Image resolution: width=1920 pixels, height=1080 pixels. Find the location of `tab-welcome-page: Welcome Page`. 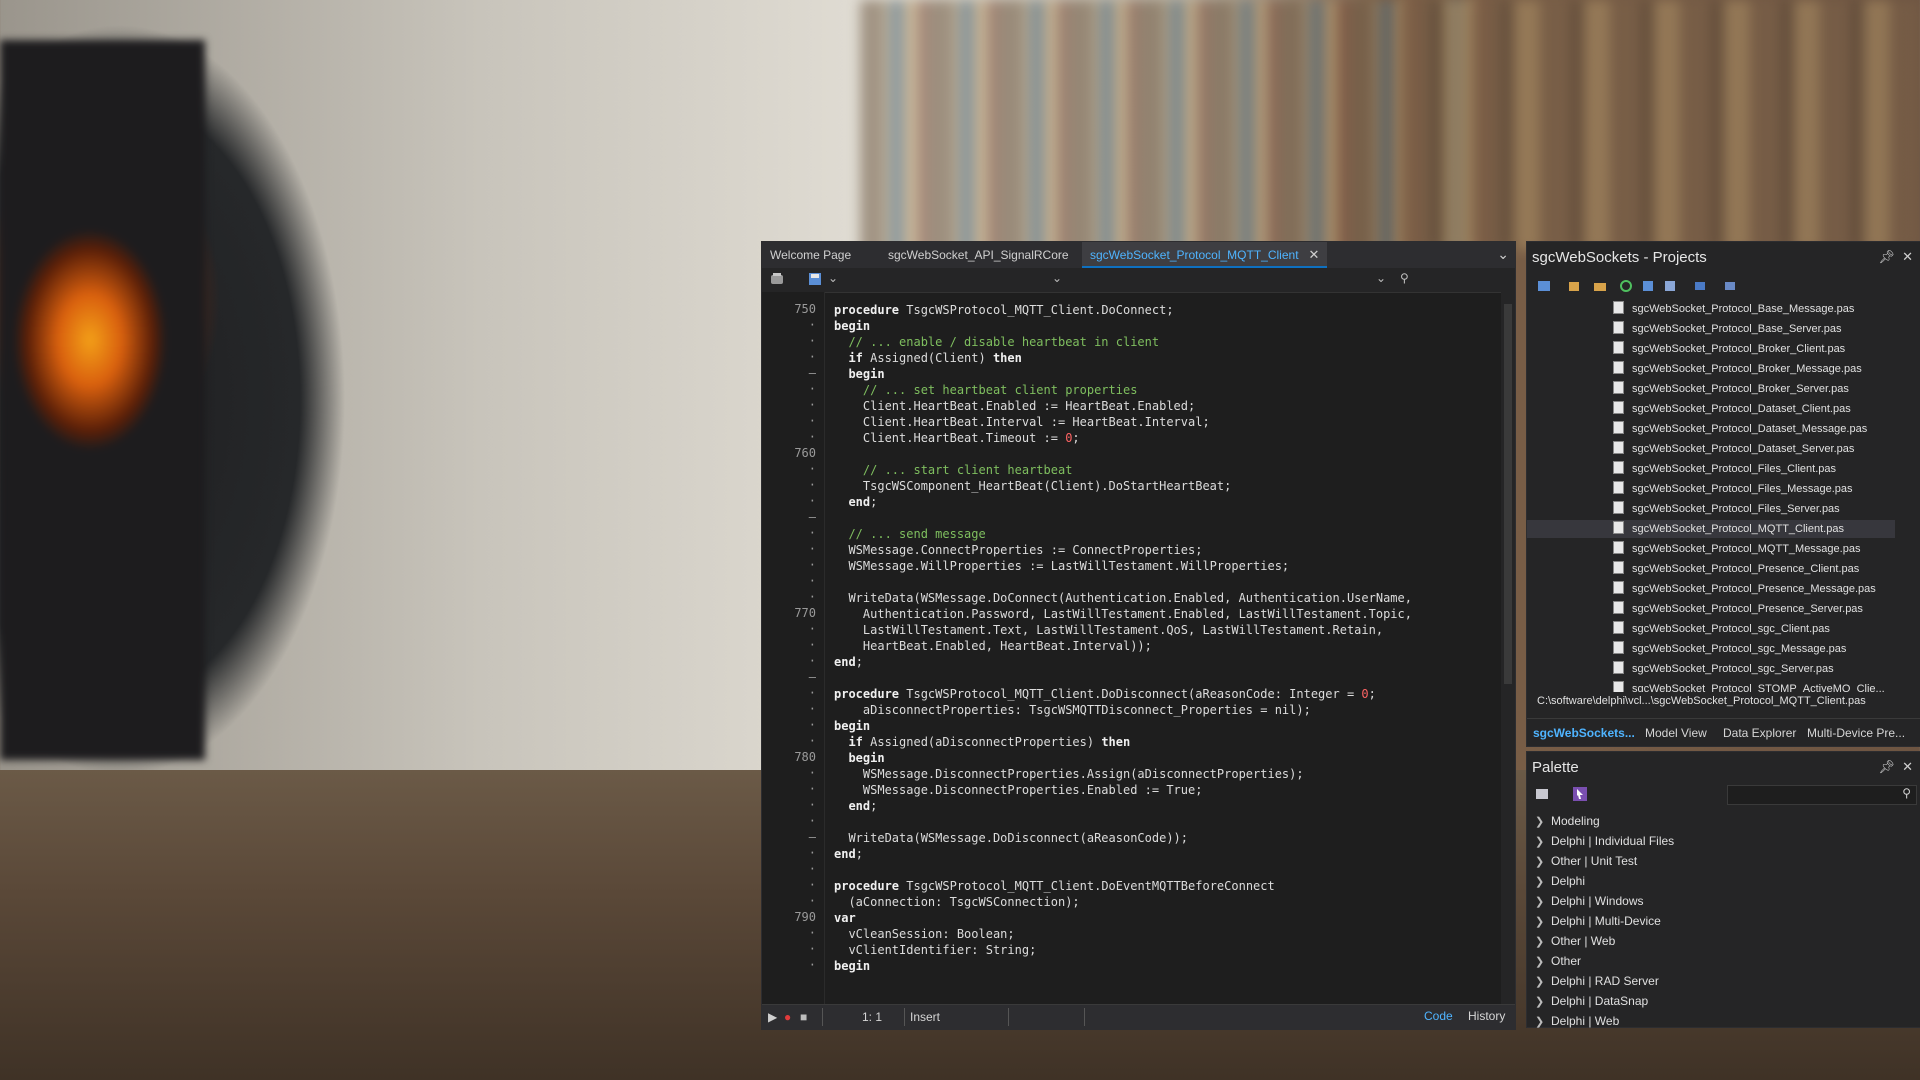

tab-welcome-page: Welcome Page is located at coordinates (810, 255).